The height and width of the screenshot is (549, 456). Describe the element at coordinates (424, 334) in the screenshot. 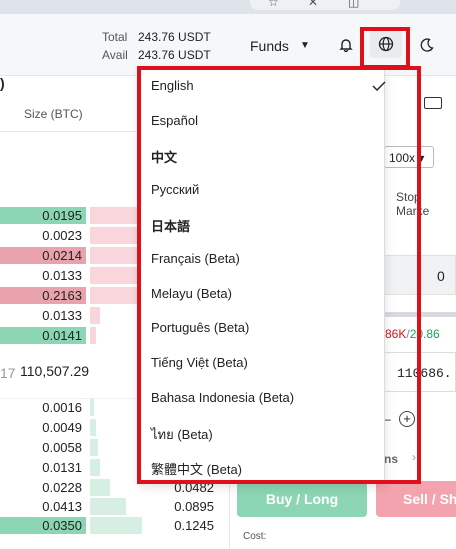

I see `size-readout-green: 20.86` at that location.